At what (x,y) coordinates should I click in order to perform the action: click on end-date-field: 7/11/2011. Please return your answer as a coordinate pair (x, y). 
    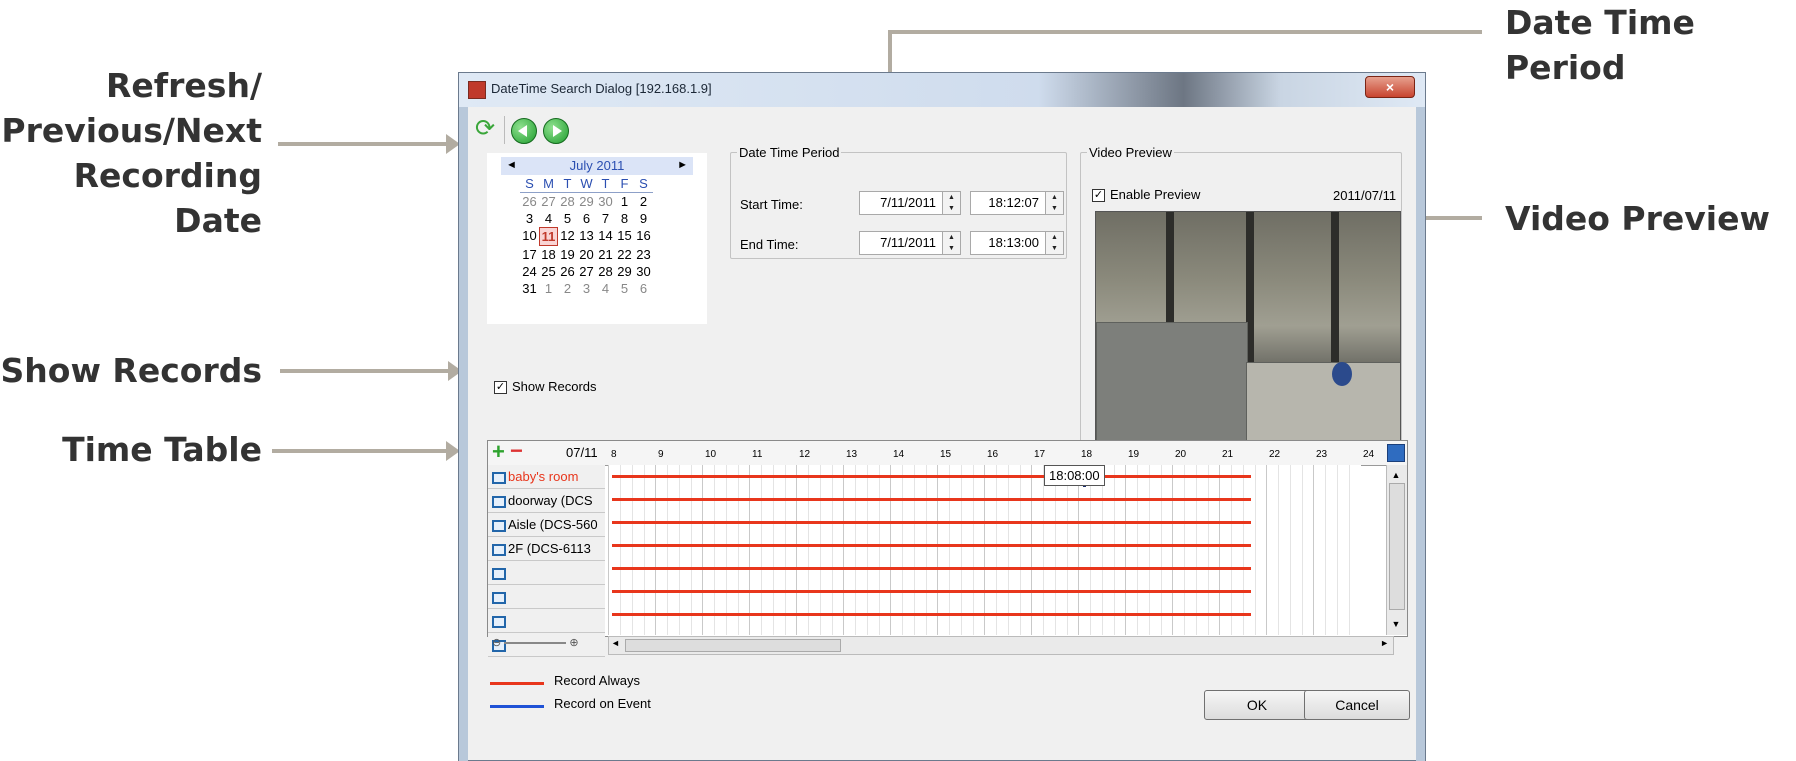
    Looking at the image, I should click on (901, 243).